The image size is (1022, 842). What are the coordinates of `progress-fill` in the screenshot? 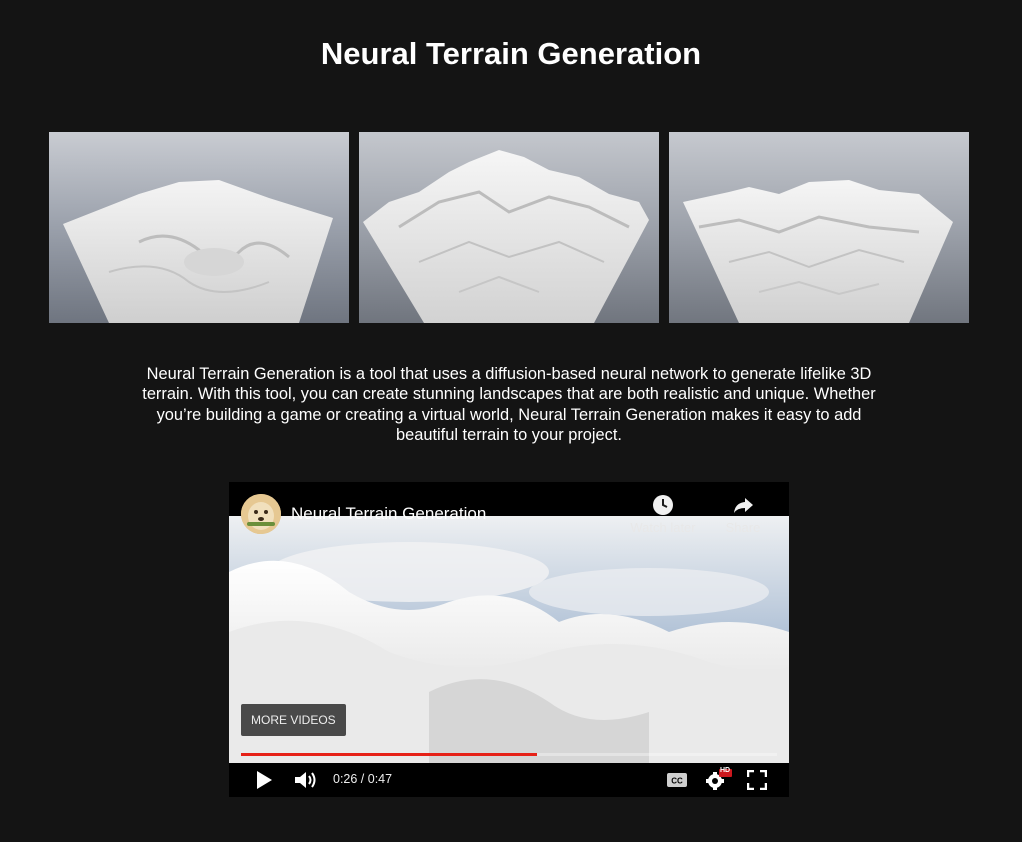 It's located at (389, 754).